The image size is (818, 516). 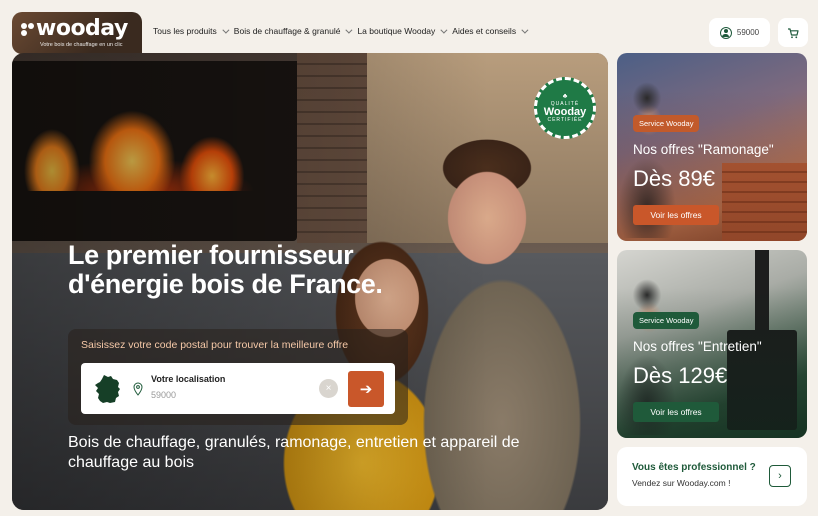 What do you see at coordinates (565, 96) in the screenshot?
I see `logo-mark-icon: ♣` at bounding box center [565, 96].